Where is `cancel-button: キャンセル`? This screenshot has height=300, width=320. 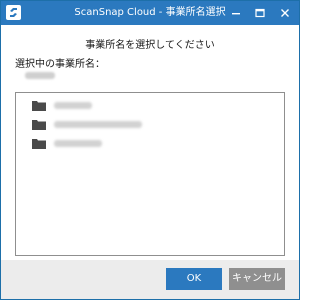
cancel-button: キャンセル is located at coordinates (257, 279).